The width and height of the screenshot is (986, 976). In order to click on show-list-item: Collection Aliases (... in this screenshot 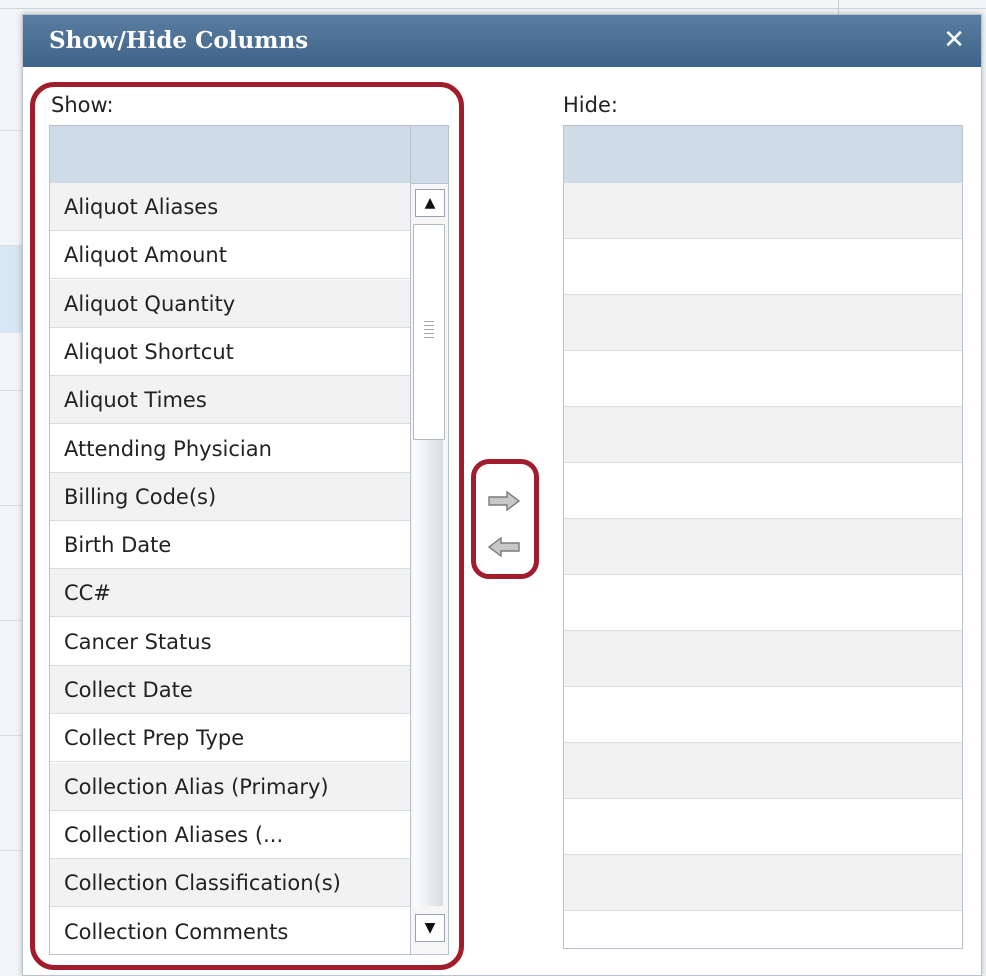, I will do `click(230, 834)`.